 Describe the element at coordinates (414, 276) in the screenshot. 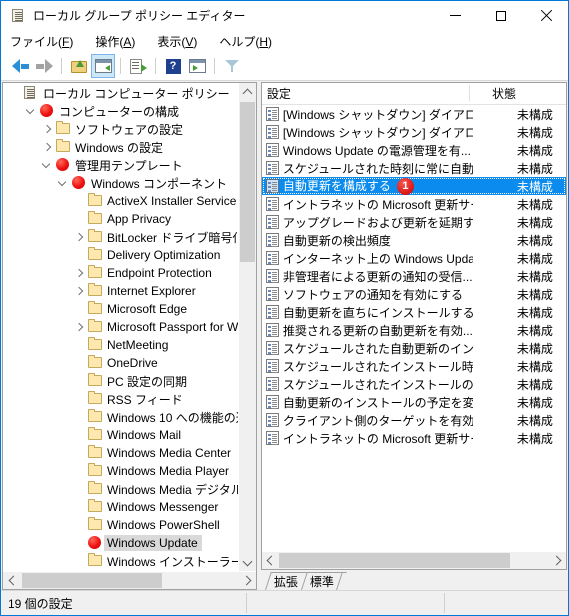

I see `settings-list-row: 非管理者による更新の通知の受信... 未構成` at that location.